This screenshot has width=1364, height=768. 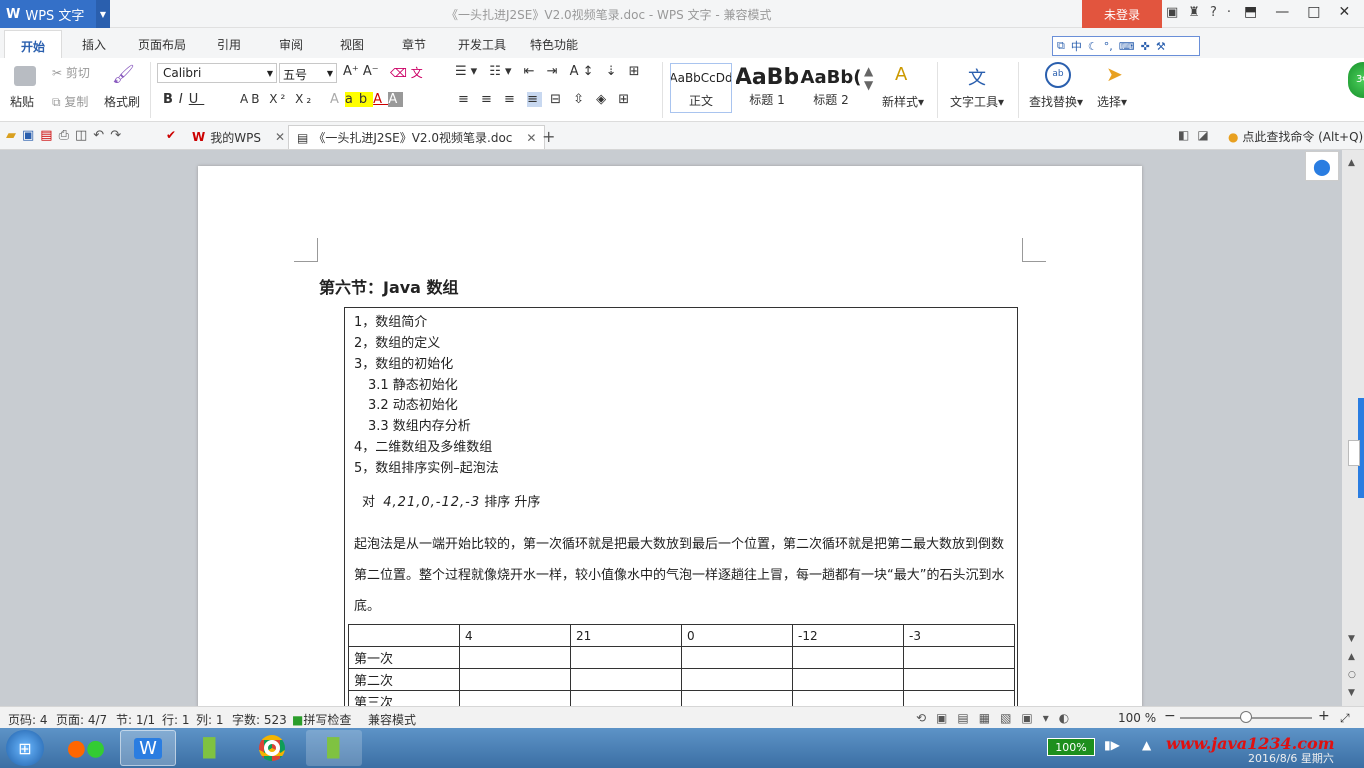 I want to click on toc-item: 3，数组的初始化, so click(x=404, y=364).